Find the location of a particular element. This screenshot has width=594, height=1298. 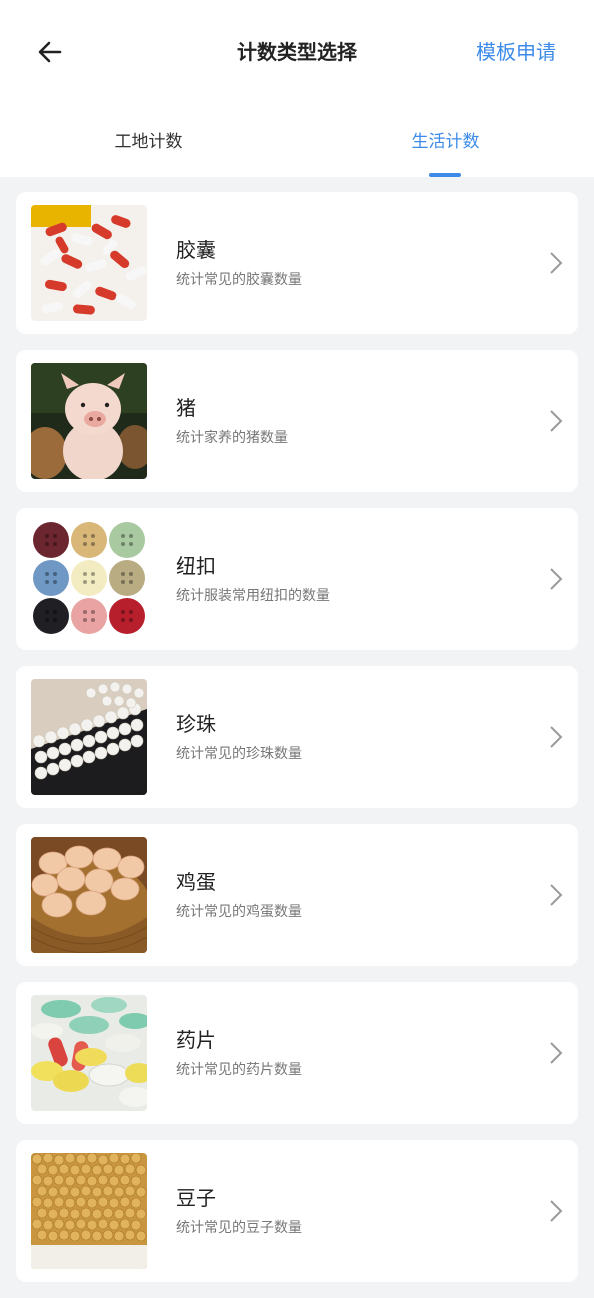

tablets-image is located at coordinates (89, 1053).